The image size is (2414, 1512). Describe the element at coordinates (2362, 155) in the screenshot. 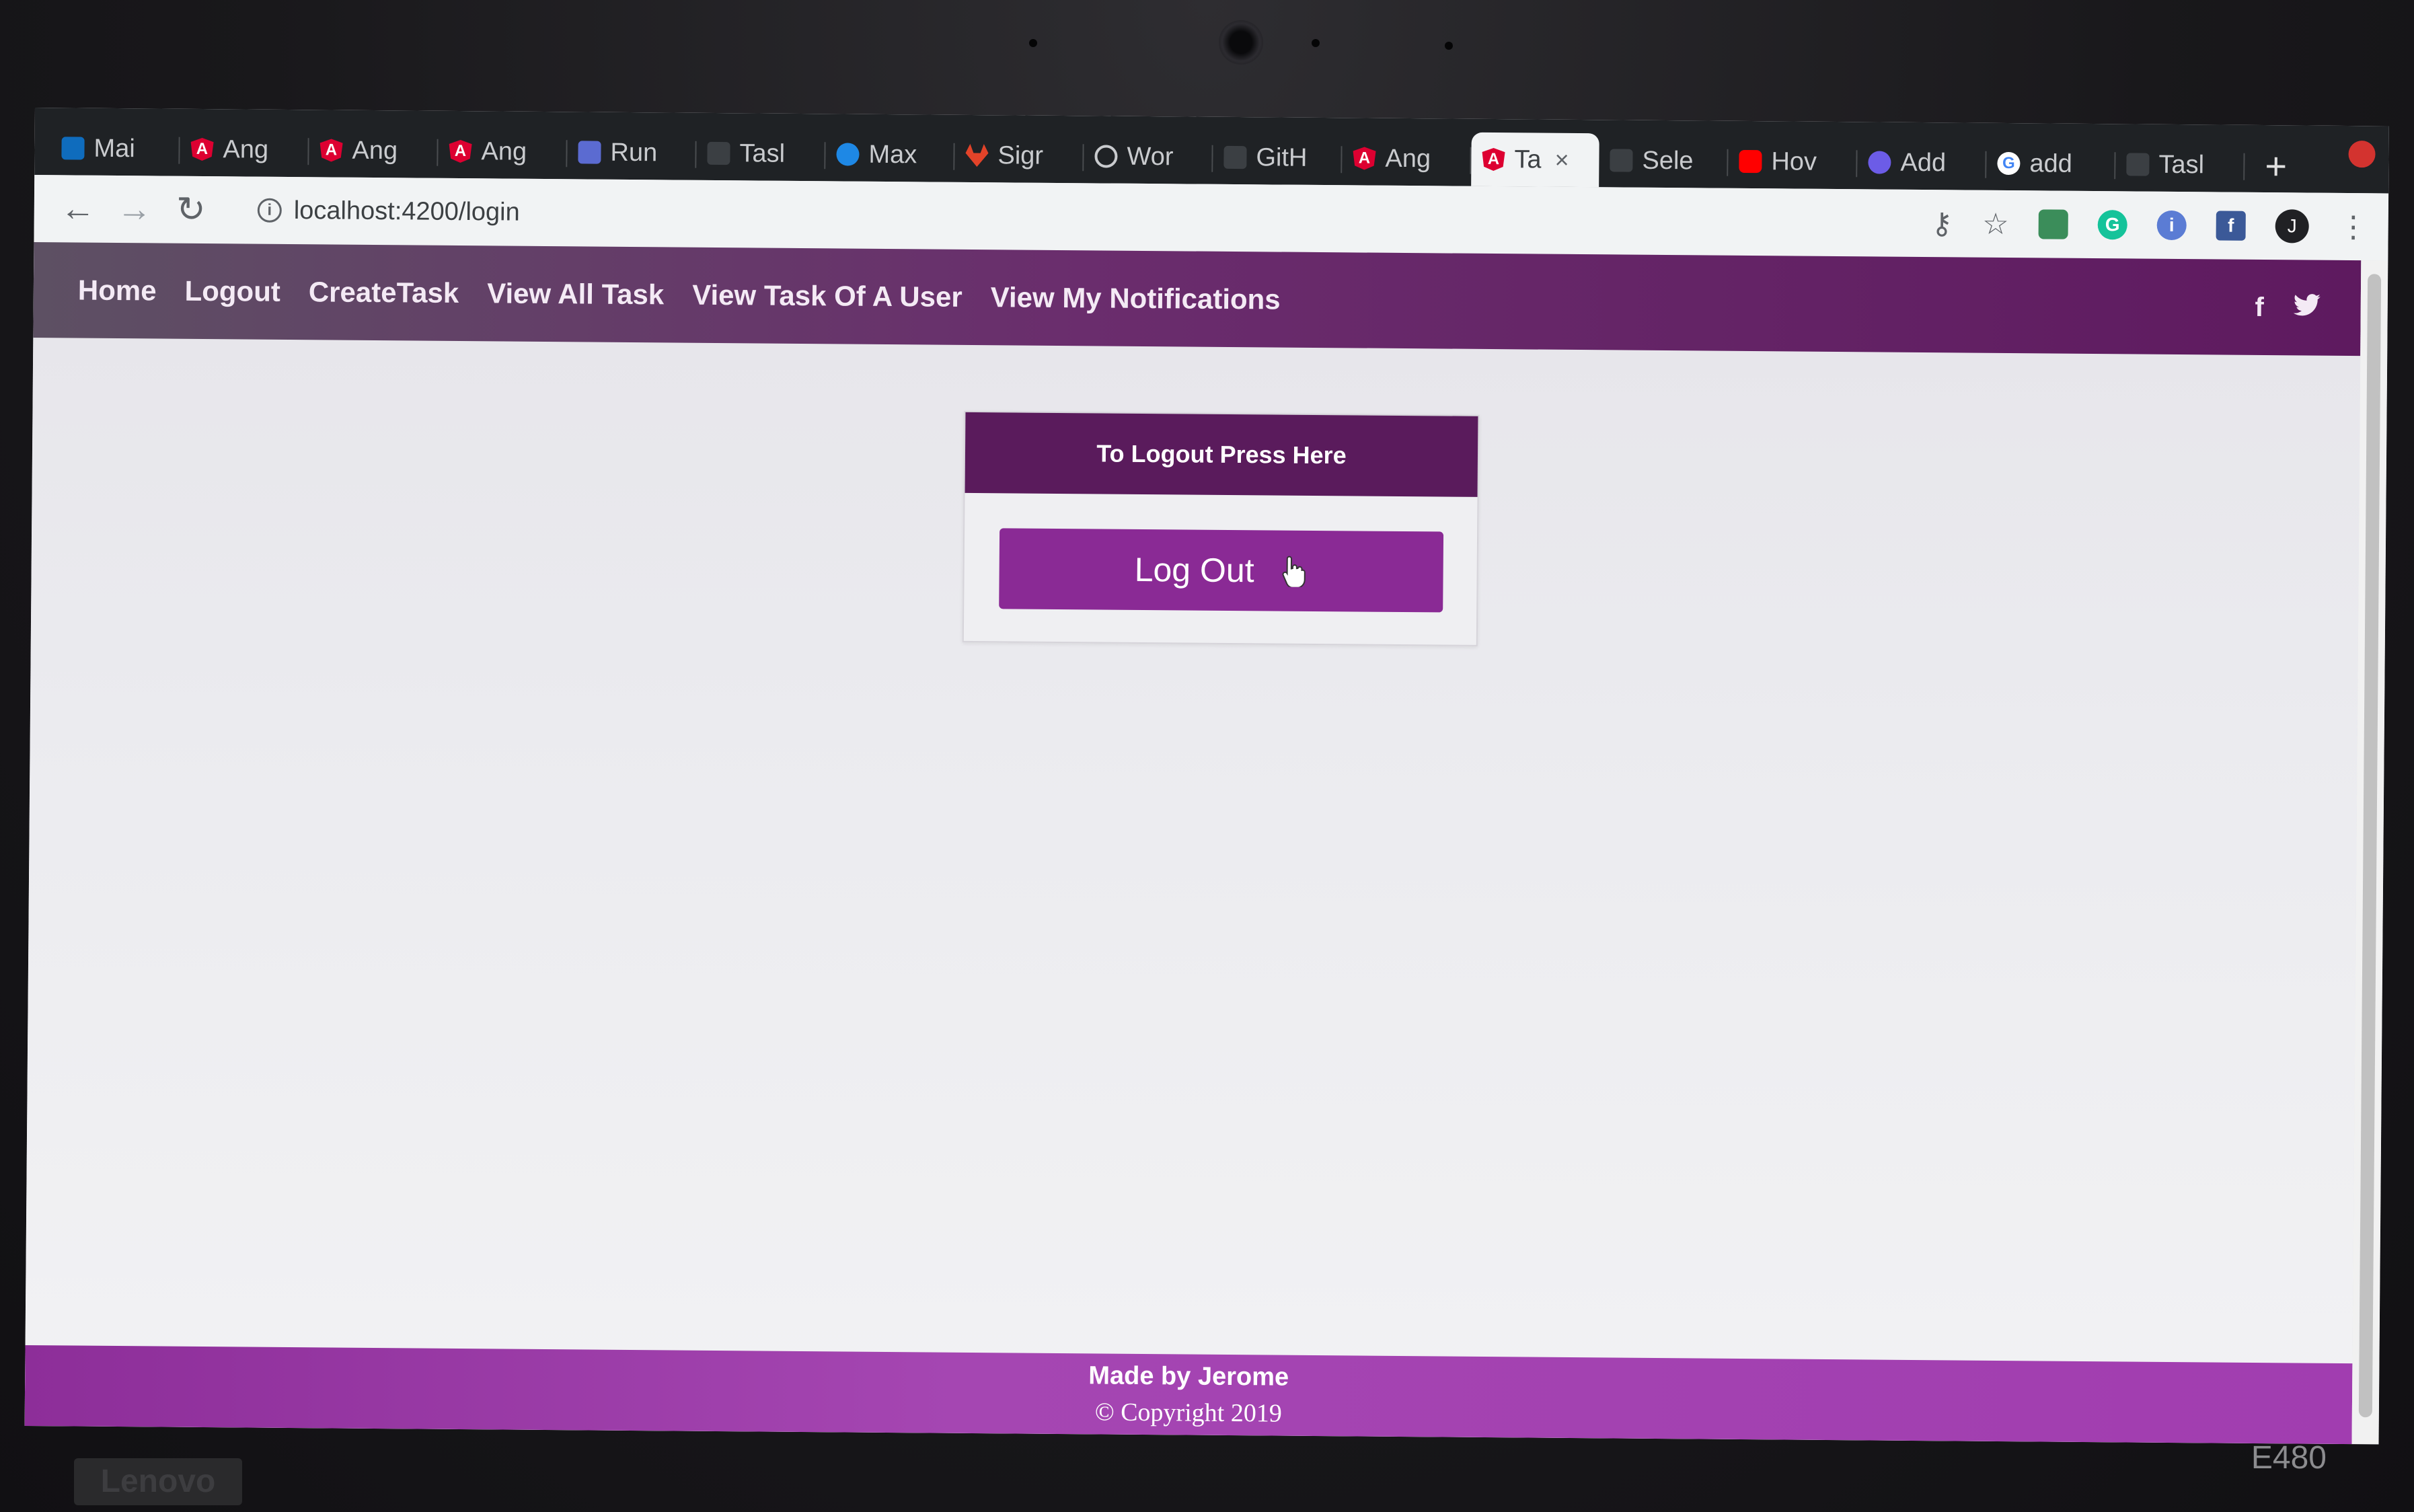

I see `window-close-icon` at that location.